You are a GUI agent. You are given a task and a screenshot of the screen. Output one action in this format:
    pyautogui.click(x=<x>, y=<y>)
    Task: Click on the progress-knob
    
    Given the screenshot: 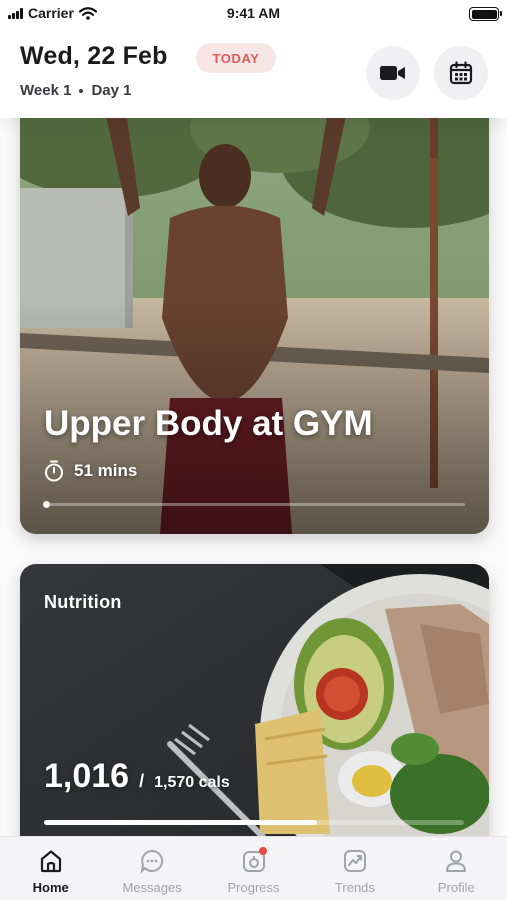 What is the action you would take?
    pyautogui.click(x=46, y=504)
    